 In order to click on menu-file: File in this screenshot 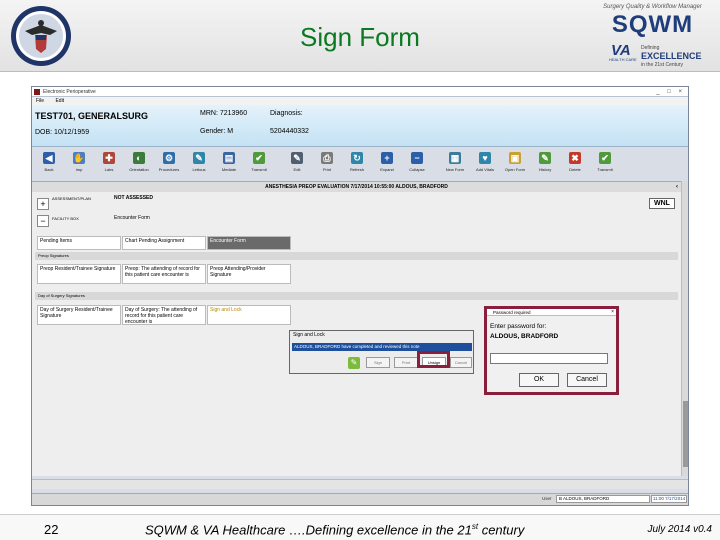, I will do `click(40, 101)`.